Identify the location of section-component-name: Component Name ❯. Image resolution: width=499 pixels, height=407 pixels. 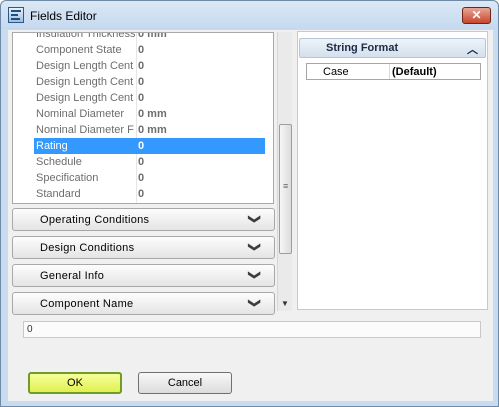
(143, 303).